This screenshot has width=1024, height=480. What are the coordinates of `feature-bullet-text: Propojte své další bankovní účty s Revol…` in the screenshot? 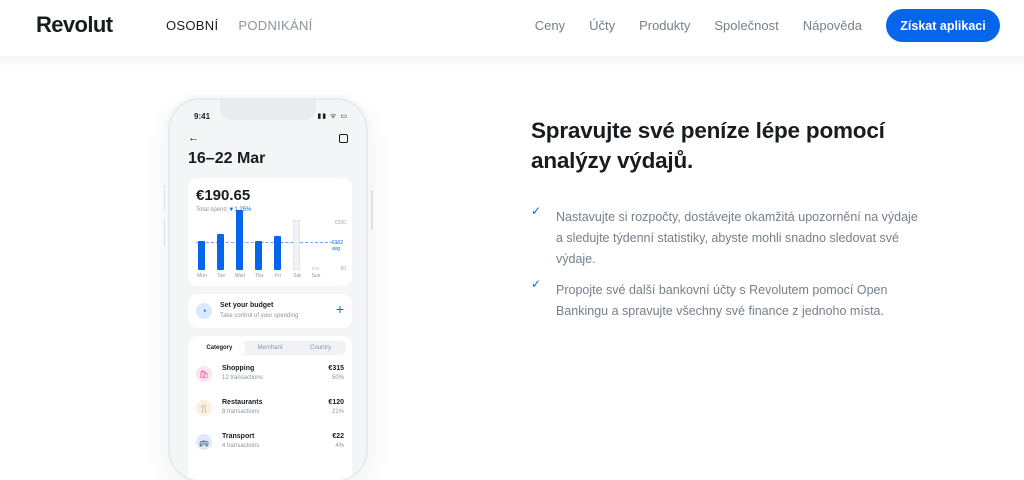 It's located at (722, 300).